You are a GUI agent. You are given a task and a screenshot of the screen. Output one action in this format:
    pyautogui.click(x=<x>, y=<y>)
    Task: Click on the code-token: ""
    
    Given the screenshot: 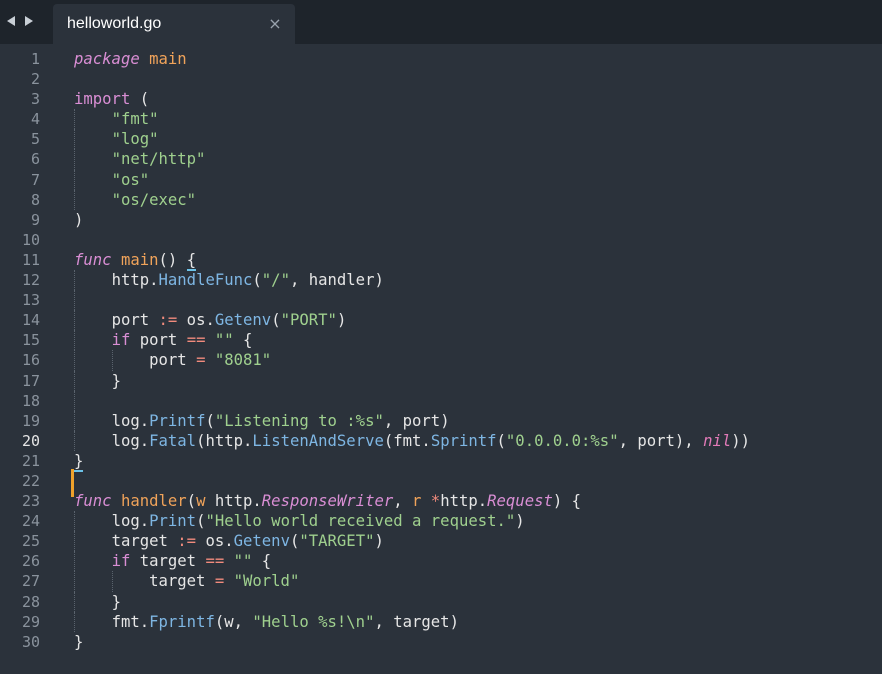 What is the action you would take?
    pyautogui.click(x=243, y=561)
    